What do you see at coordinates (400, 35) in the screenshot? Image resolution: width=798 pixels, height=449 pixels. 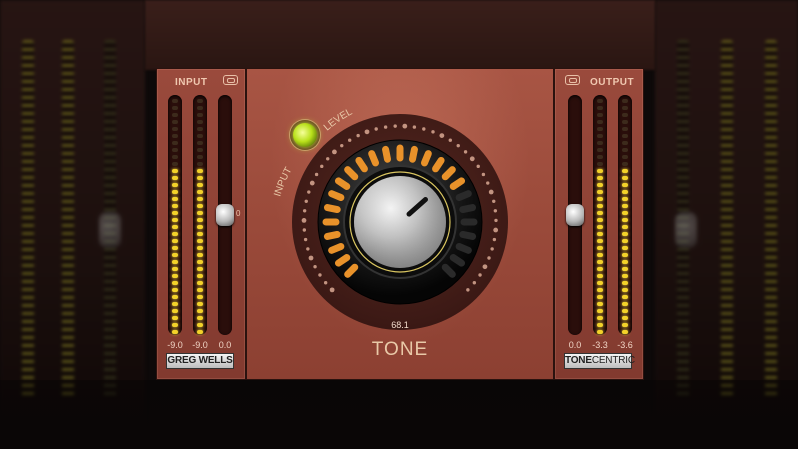 I see `background-plugin-top` at bounding box center [400, 35].